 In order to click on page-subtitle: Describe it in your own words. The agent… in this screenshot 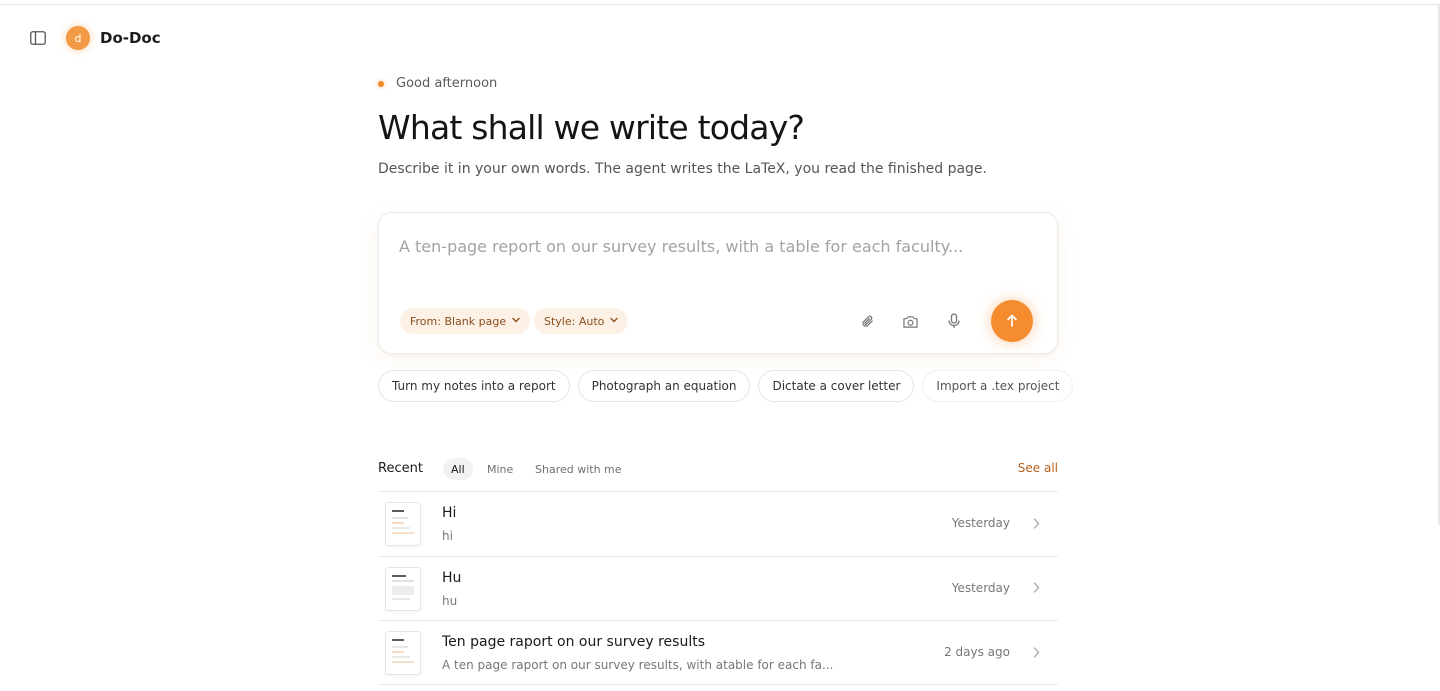, I will do `click(682, 169)`.